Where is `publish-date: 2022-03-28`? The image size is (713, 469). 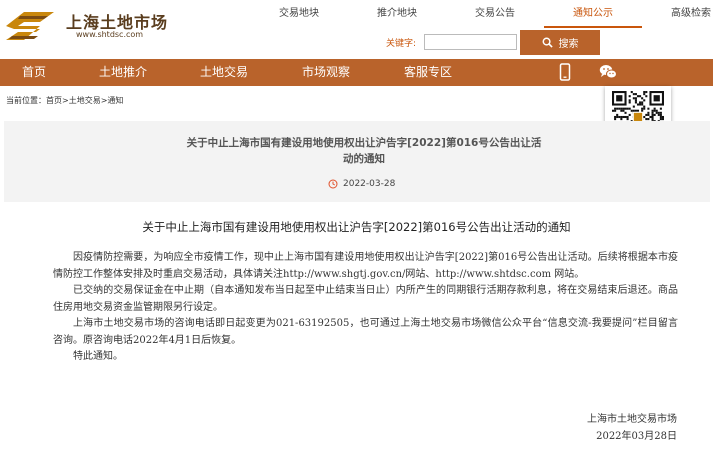 publish-date: 2022-03-28 is located at coordinates (361, 184).